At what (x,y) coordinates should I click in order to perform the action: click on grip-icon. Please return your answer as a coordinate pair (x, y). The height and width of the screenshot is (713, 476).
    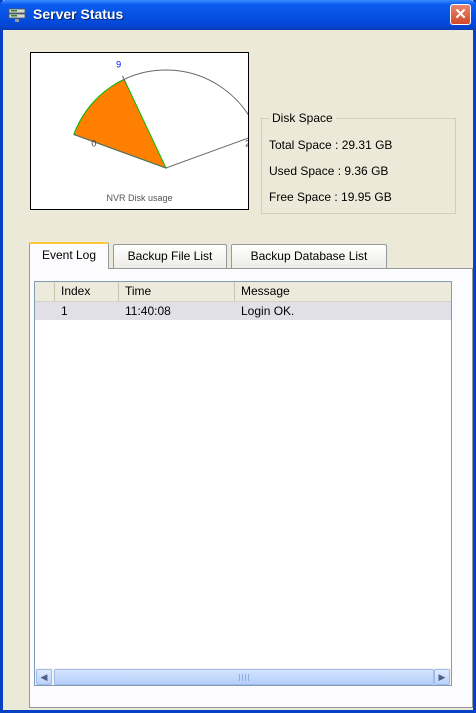
    Looking at the image, I should click on (245, 677).